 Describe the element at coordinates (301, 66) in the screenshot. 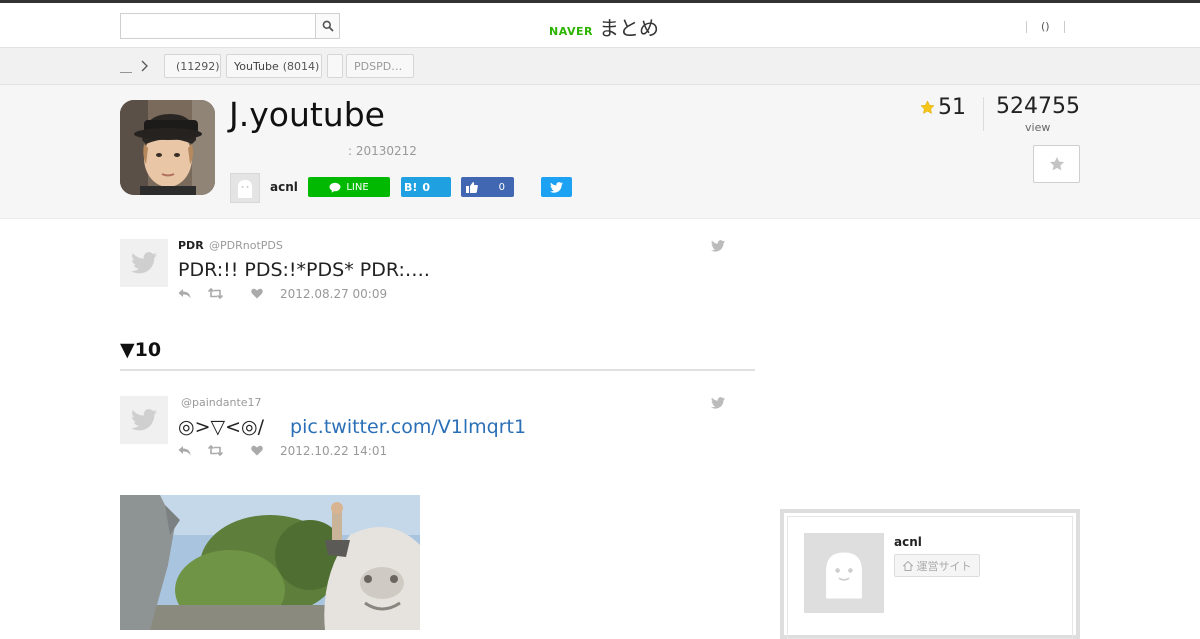

I see `chip-count: (8014)` at that location.